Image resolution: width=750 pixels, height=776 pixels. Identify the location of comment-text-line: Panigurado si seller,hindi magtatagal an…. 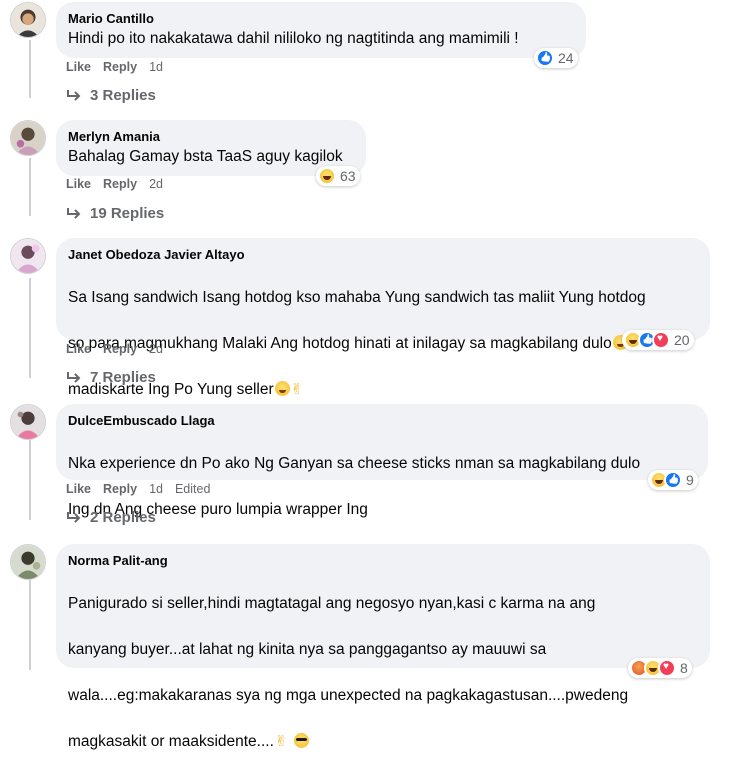
(332, 603).